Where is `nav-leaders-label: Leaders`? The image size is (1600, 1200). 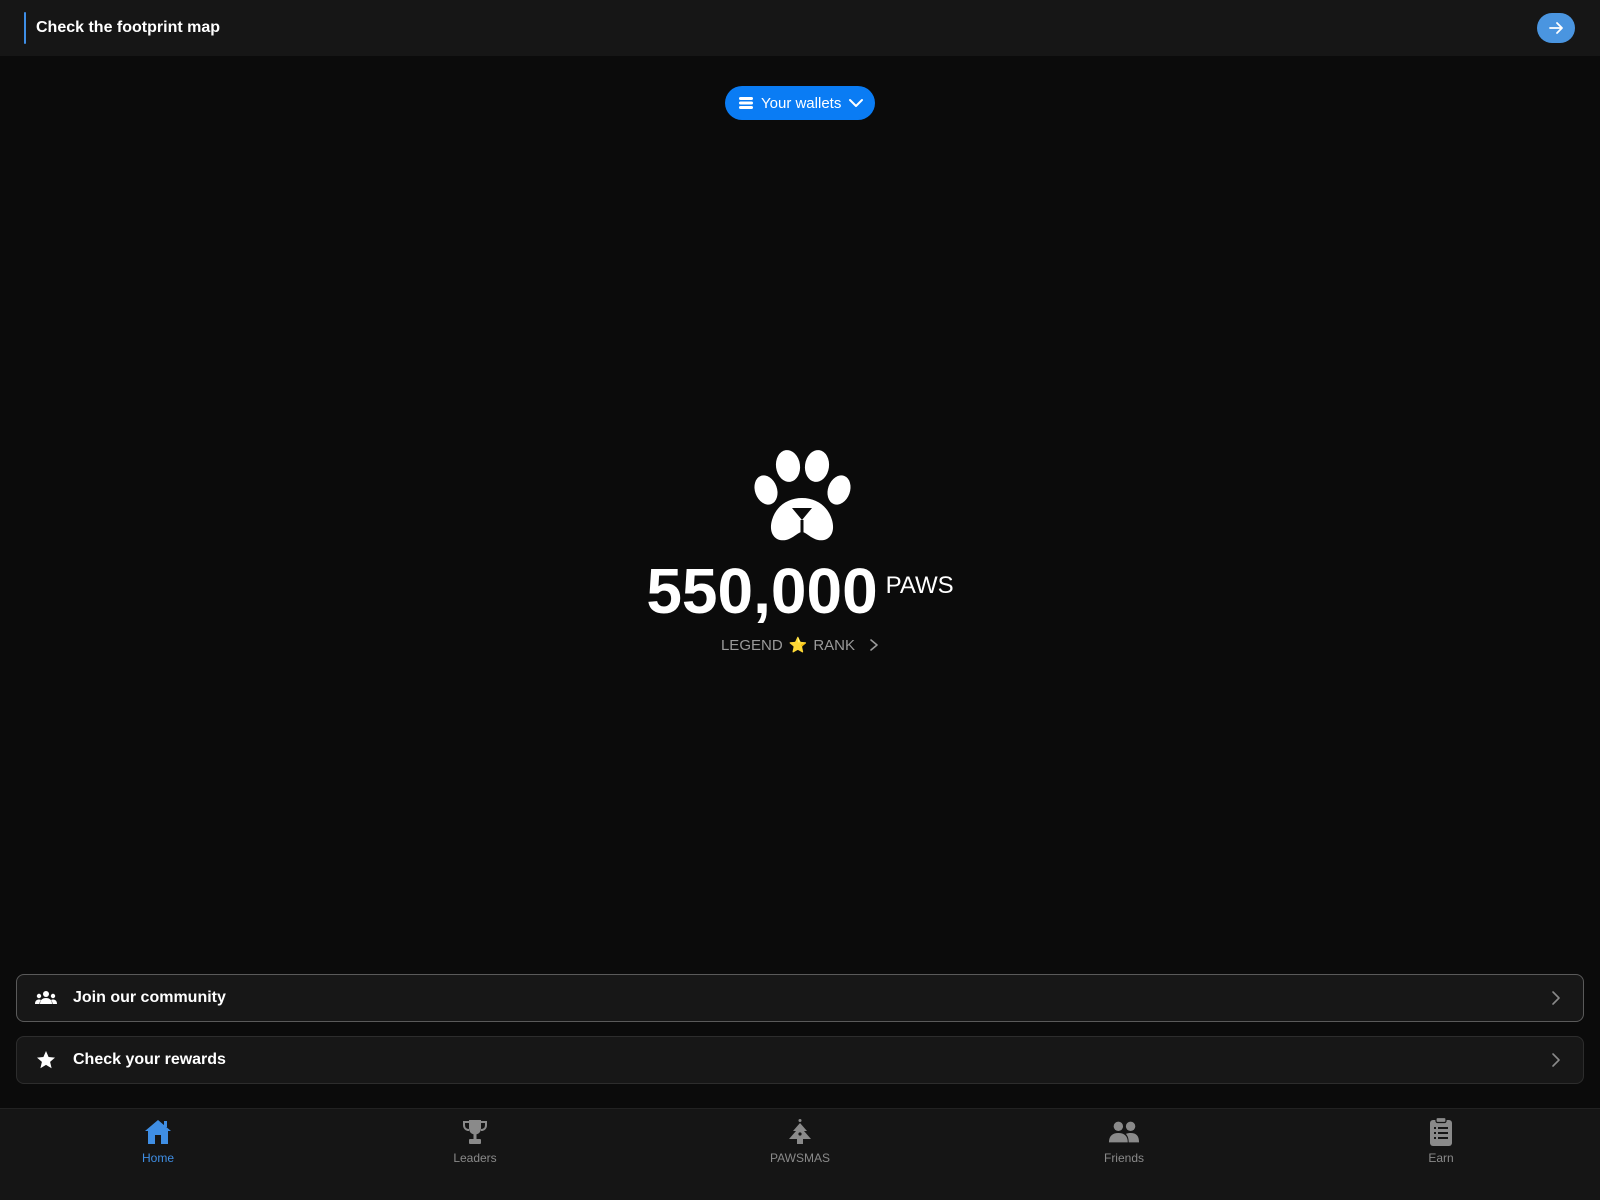 nav-leaders-label: Leaders is located at coordinates (475, 1158).